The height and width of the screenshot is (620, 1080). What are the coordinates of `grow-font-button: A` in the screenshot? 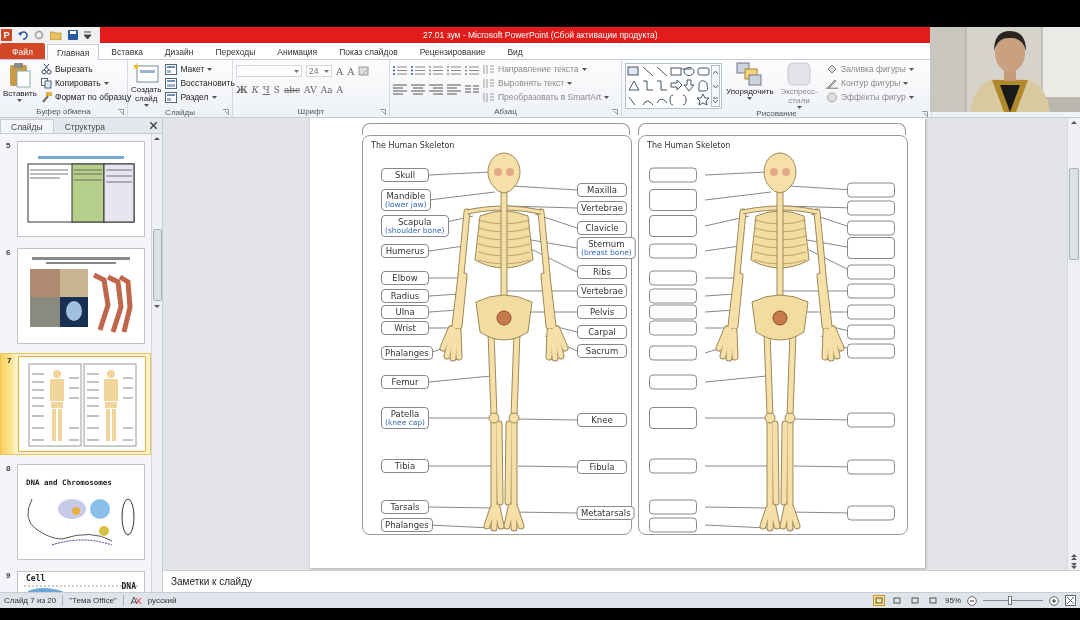 It's located at (340, 71).